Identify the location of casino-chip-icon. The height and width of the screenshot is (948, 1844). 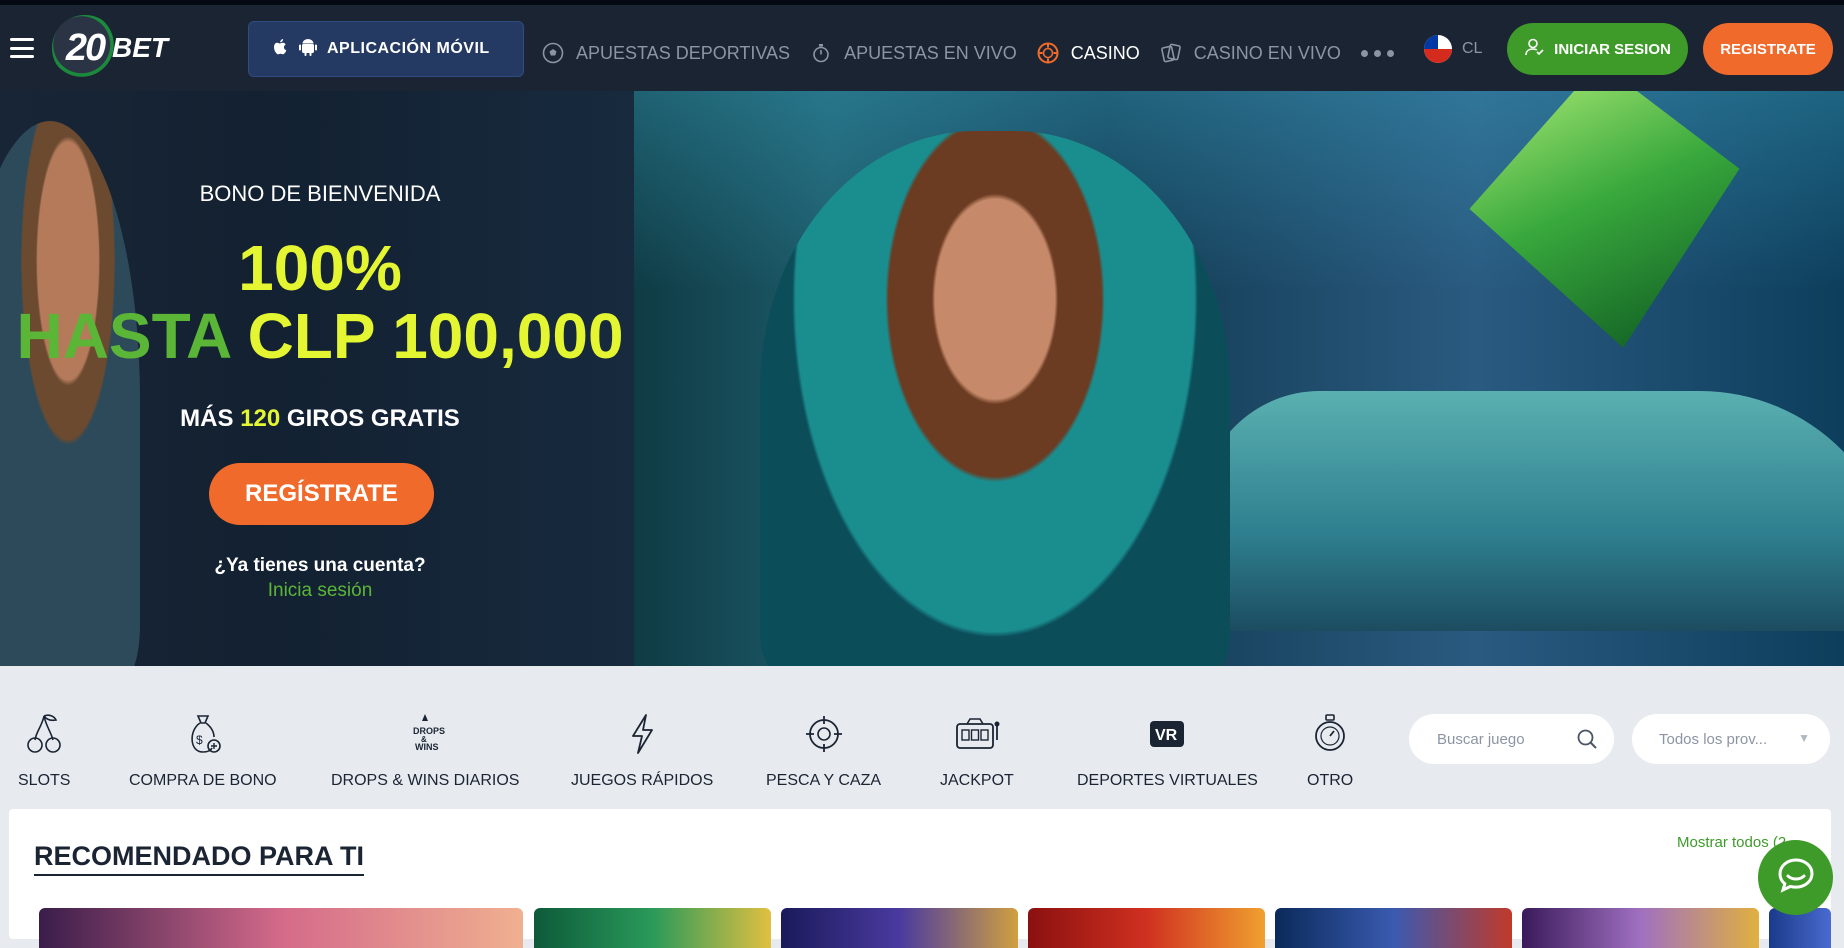
(1048, 53).